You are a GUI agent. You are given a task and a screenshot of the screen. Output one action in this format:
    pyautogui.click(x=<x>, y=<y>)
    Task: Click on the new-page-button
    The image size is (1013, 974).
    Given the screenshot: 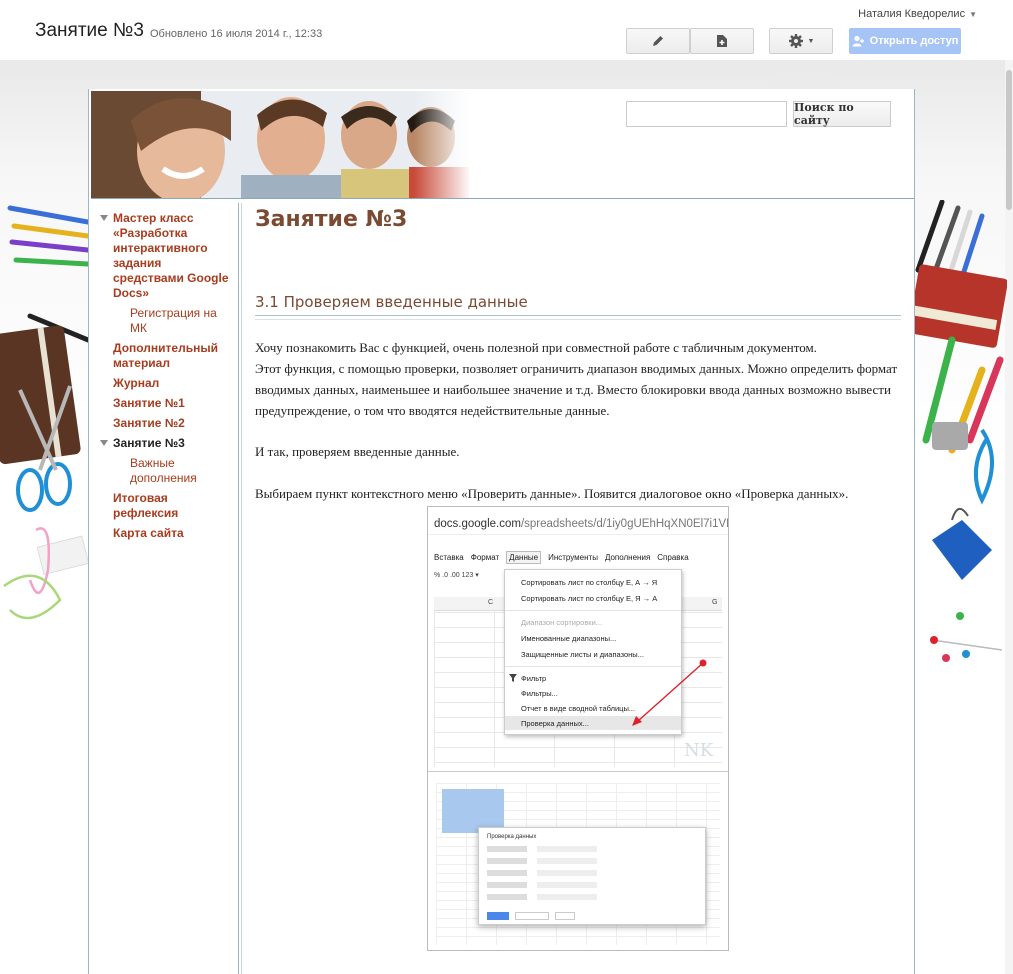 What is the action you would take?
    pyautogui.click(x=722, y=41)
    